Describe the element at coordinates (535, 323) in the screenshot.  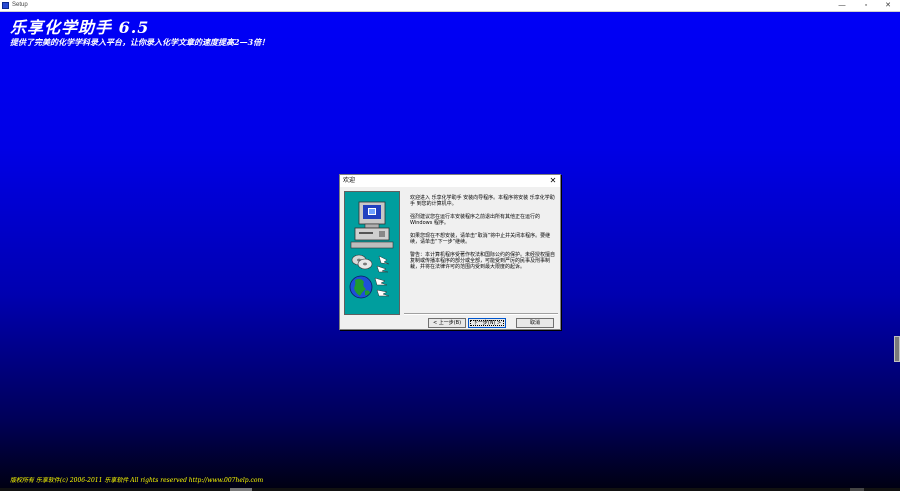
I see `cancel-button: 取消` at that location.